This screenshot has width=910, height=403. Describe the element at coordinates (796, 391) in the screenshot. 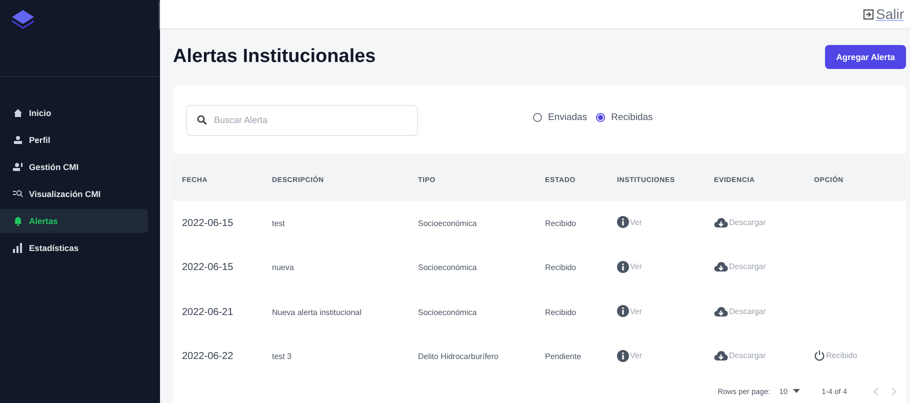

I see `caret-icon` at that location.